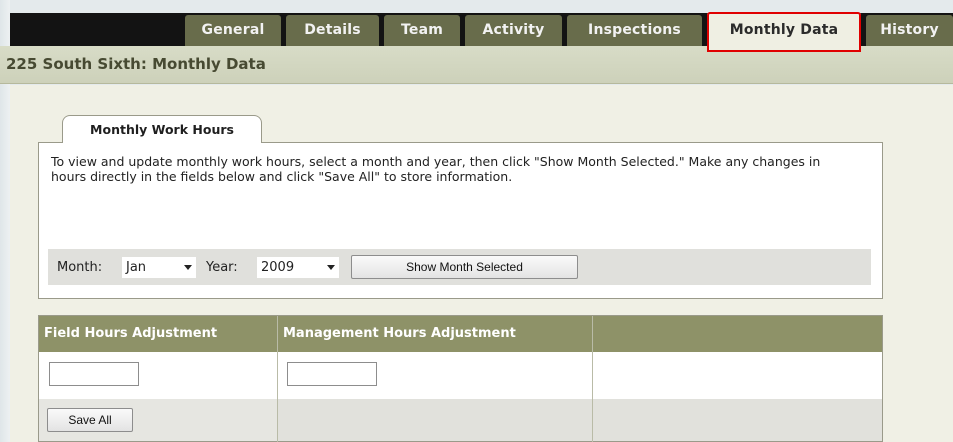 The height and width of the screenshot is (442, 953). What do you see at coordinates (737, 334) in the screenshot?
I see `column-header-empty` at bounding box center [737, 334].